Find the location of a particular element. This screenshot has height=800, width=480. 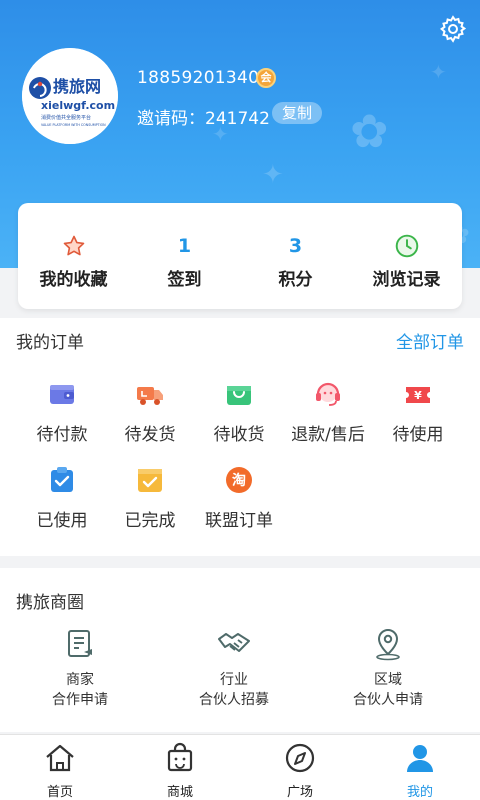

order-pending-receipt-label: 待收货 is located at coordinates (239, 435).